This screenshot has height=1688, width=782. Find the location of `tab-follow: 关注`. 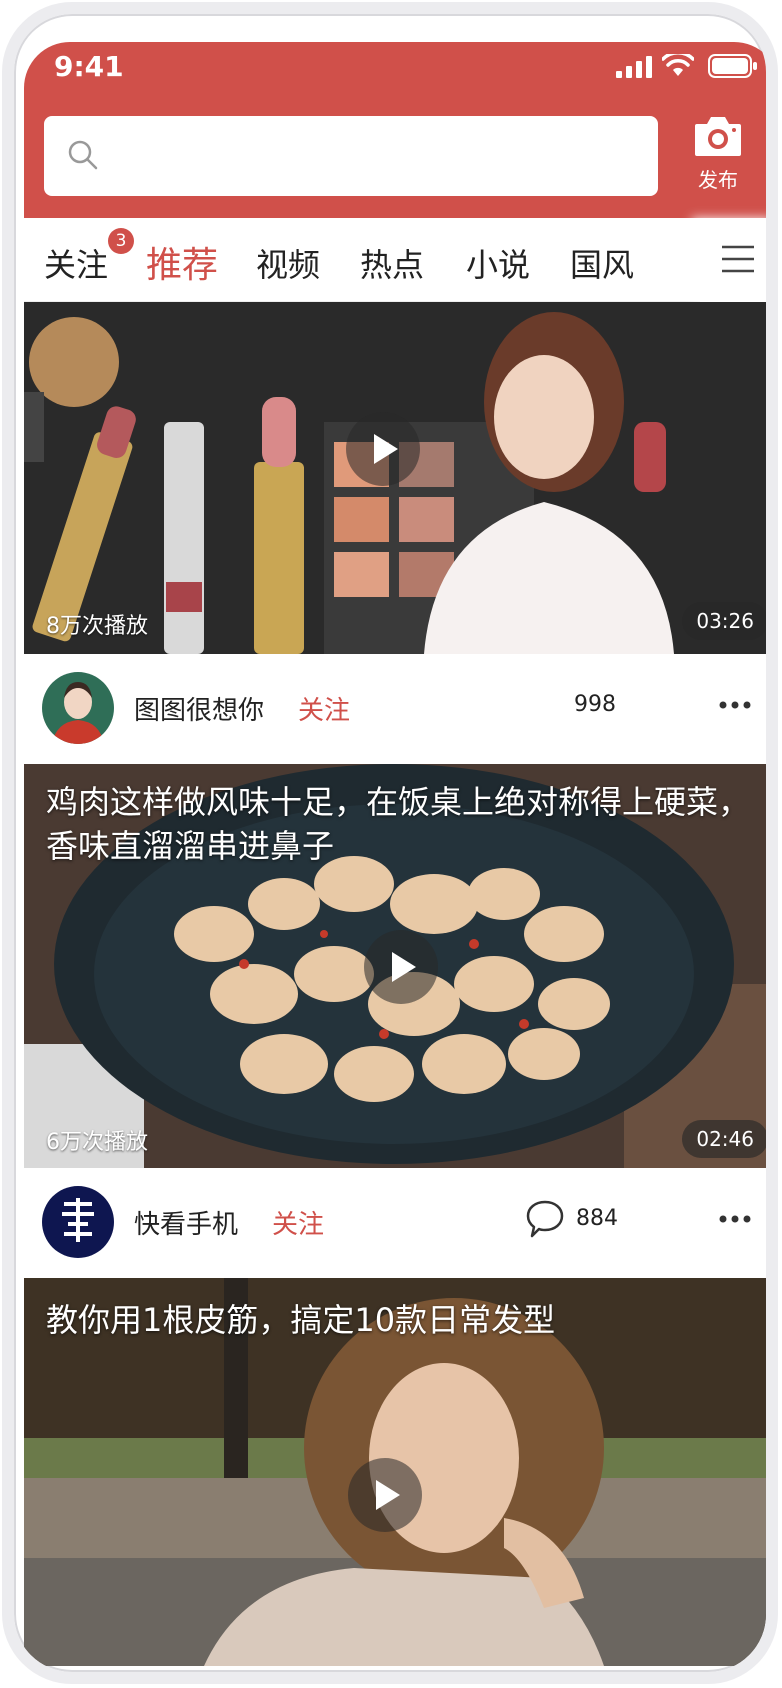

tab-follow: 关注 is located at coordinates (76, 263).